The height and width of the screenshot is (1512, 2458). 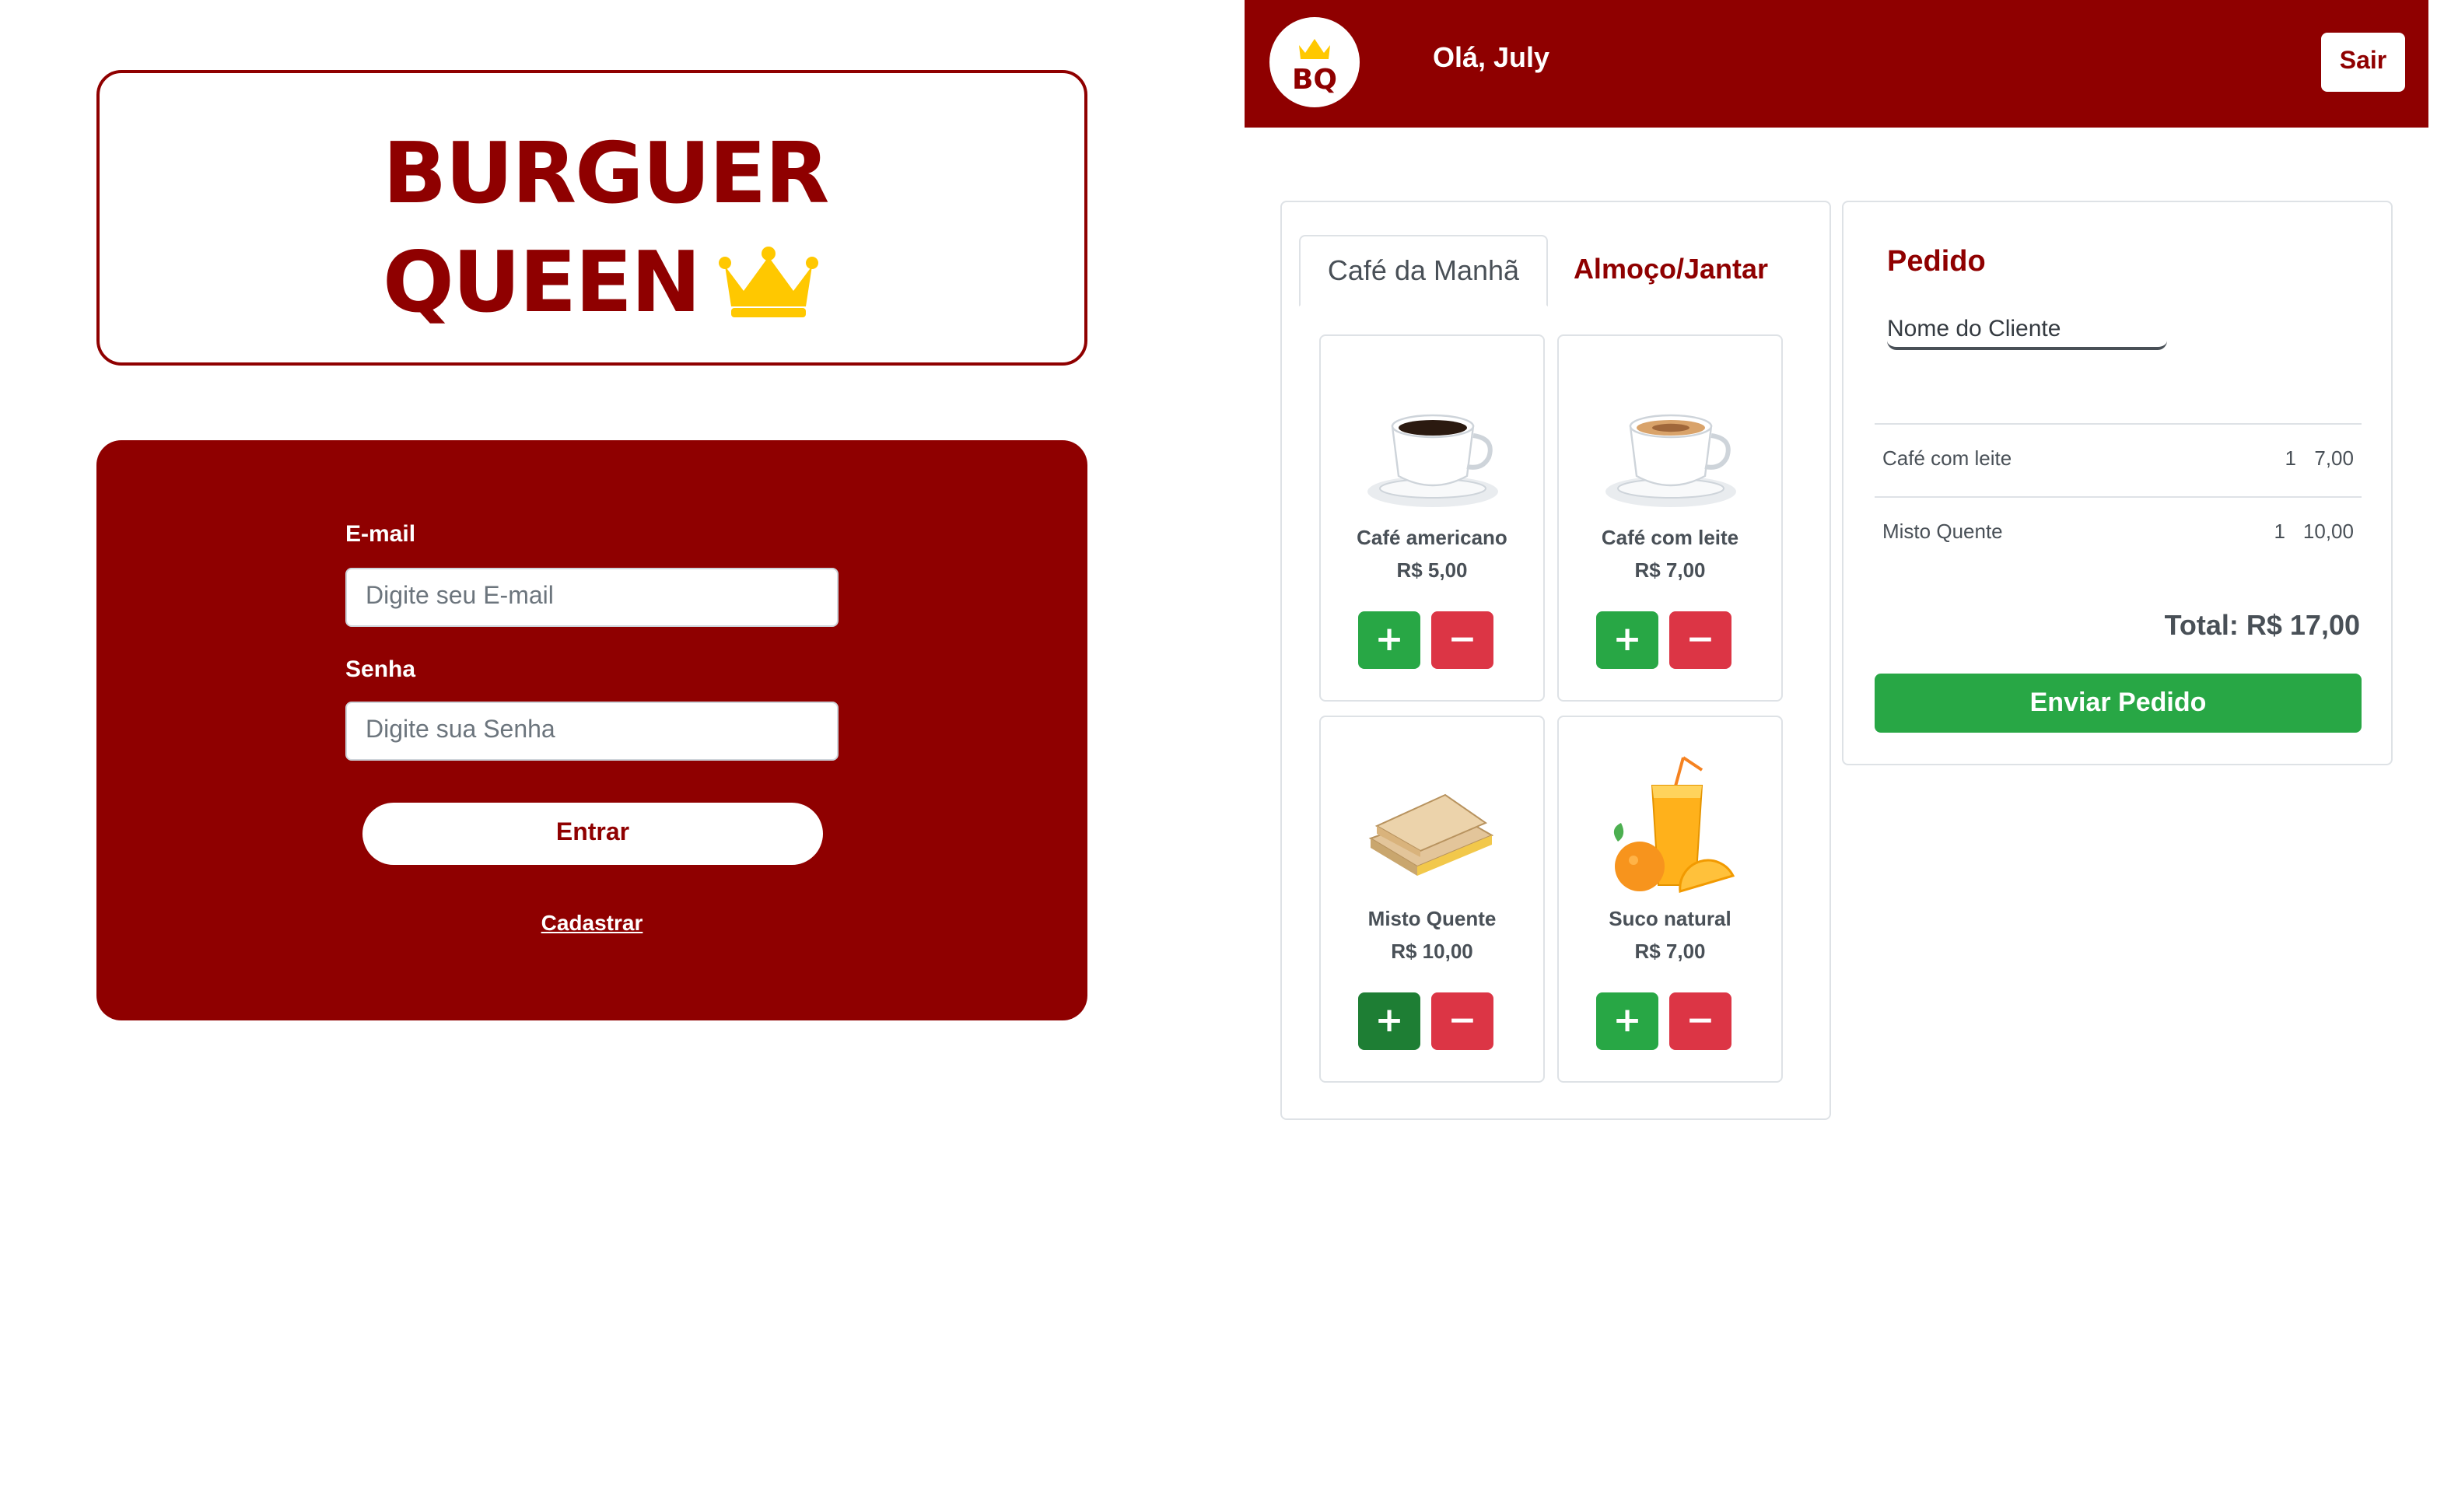 What do you see at coordinates (2118, 460) in the screenshot?
I see `order-item-row: Café com leite 1 7,00` at bounding box center [2118, 460].